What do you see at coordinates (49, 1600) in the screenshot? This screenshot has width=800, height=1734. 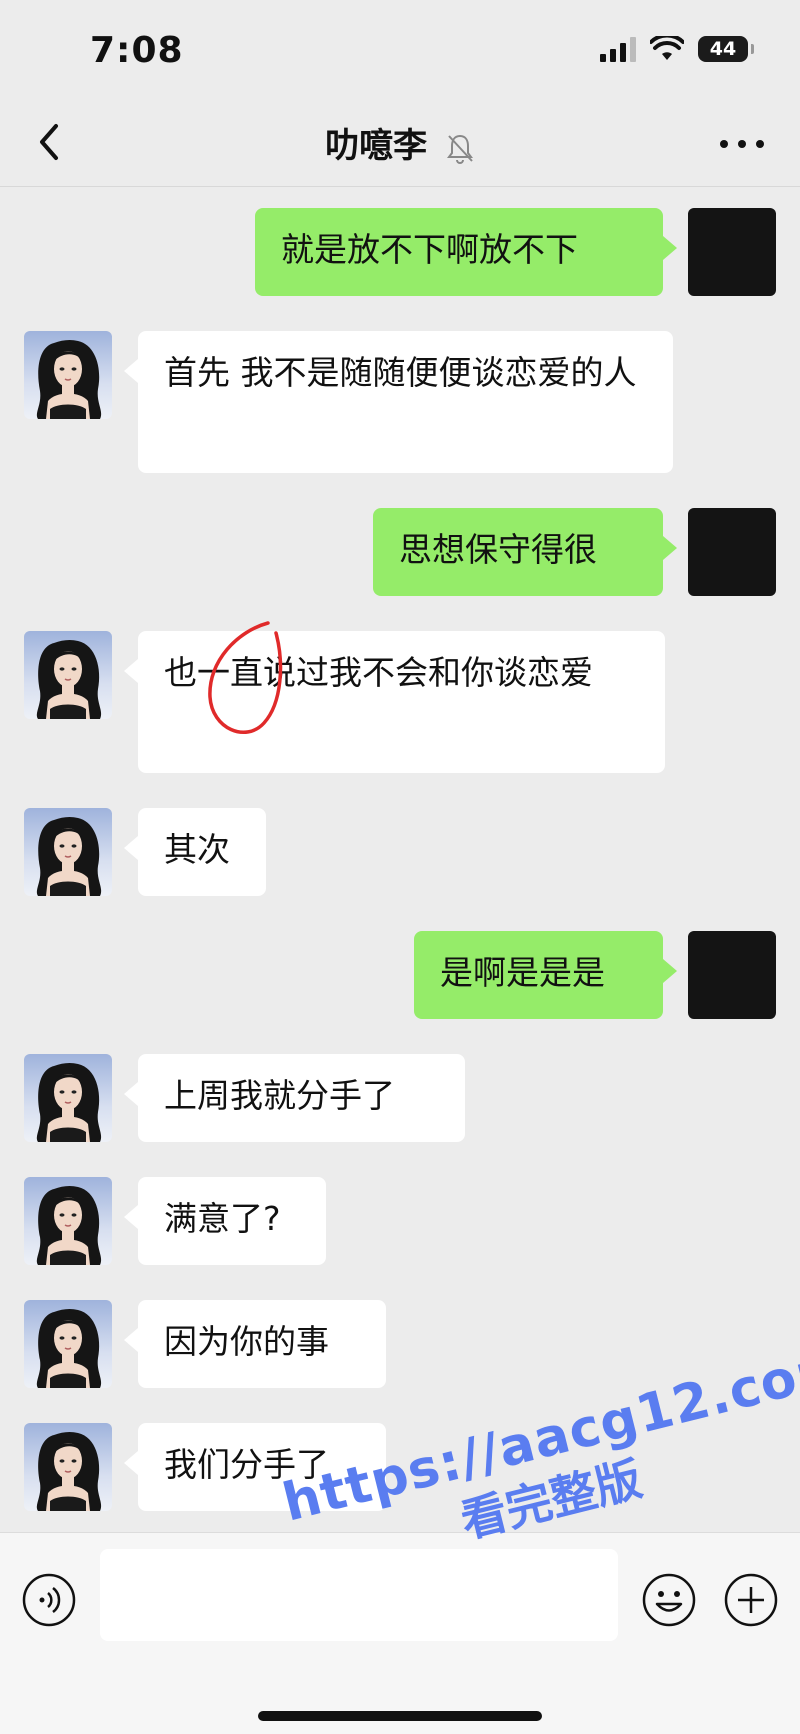 I see `voice-input-icon` at bounding box center [49, 1600].